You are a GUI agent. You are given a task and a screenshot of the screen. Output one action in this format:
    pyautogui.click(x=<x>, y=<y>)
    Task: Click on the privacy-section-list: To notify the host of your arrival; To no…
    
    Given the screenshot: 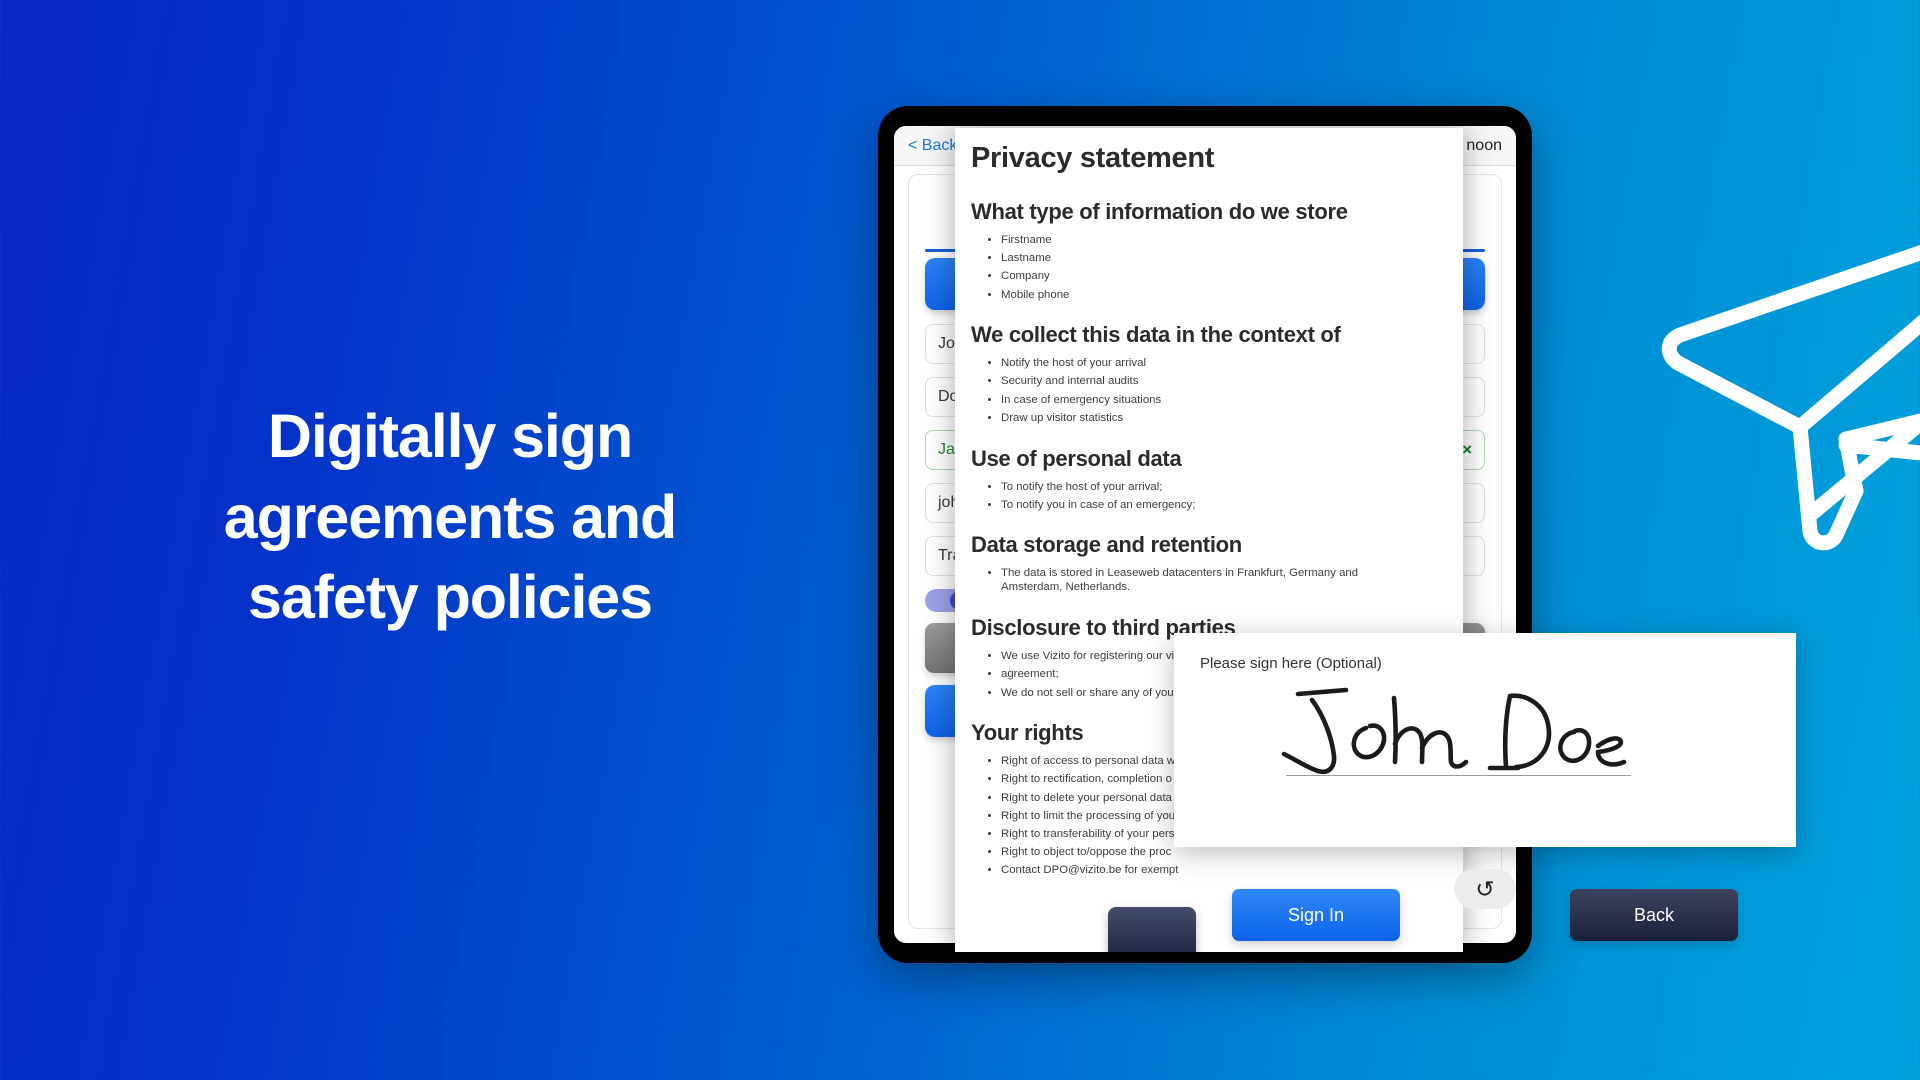 What is the action you would take?
    pyautogui.click(x=1220, y=497)
    